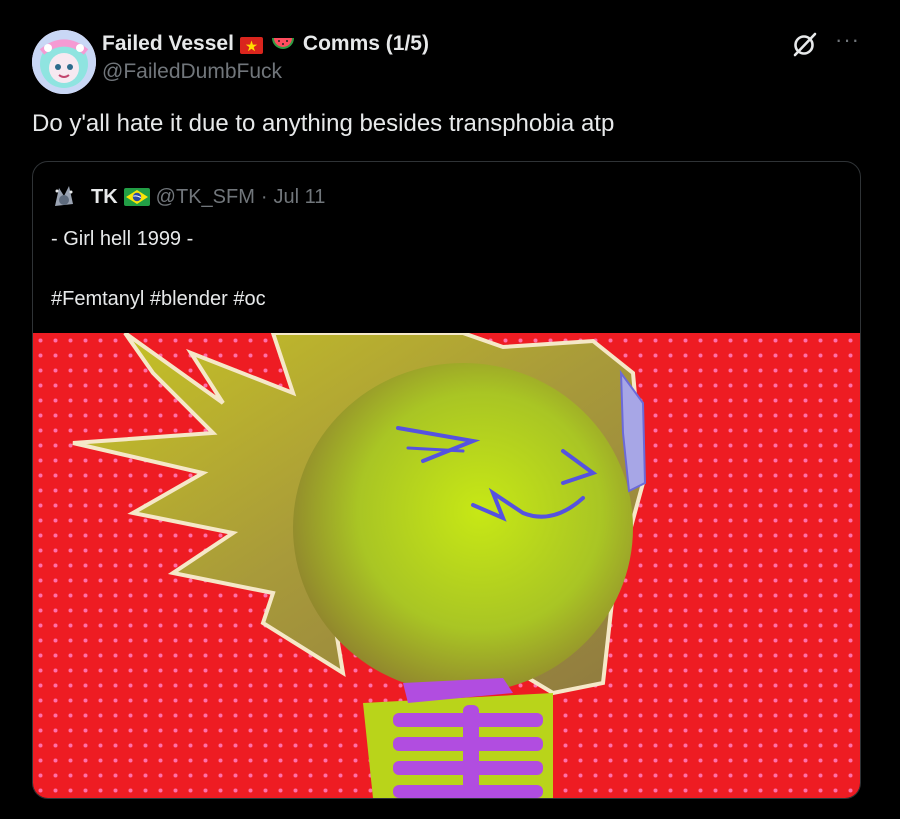  I want to click on quote-author-handle: @TK_SFM, so click(205, 197).